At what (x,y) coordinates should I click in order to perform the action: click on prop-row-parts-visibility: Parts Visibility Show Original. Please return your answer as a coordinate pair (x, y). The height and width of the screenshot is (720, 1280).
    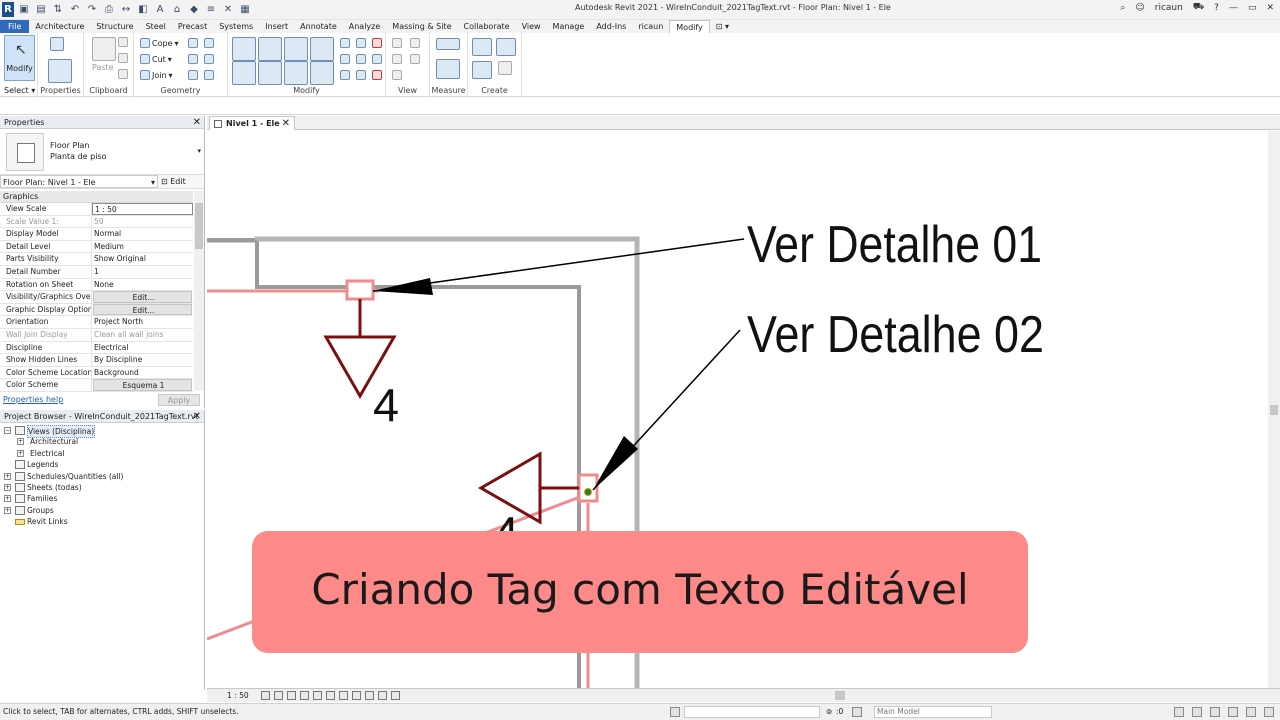
    Looking at the image, I should click on (96, 259).